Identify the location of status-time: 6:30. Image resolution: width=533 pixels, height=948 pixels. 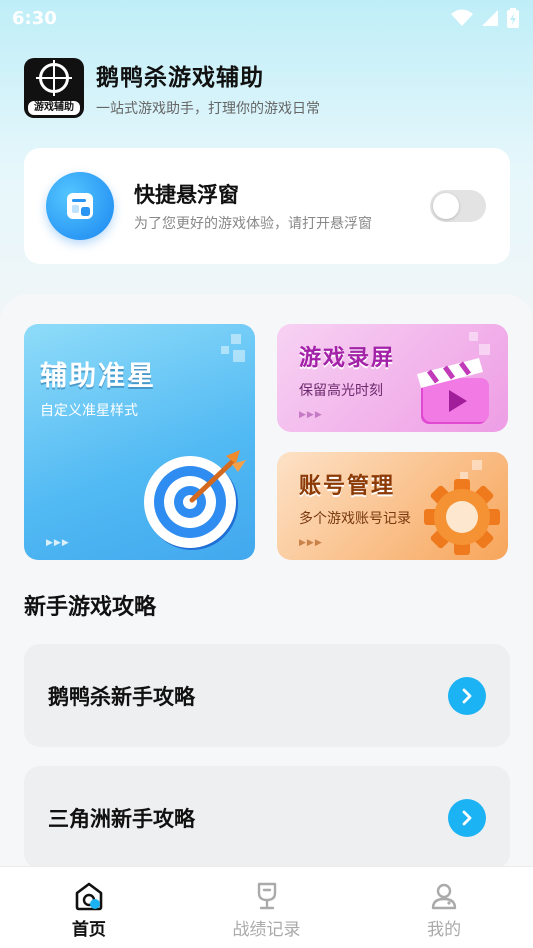
(34, 18).